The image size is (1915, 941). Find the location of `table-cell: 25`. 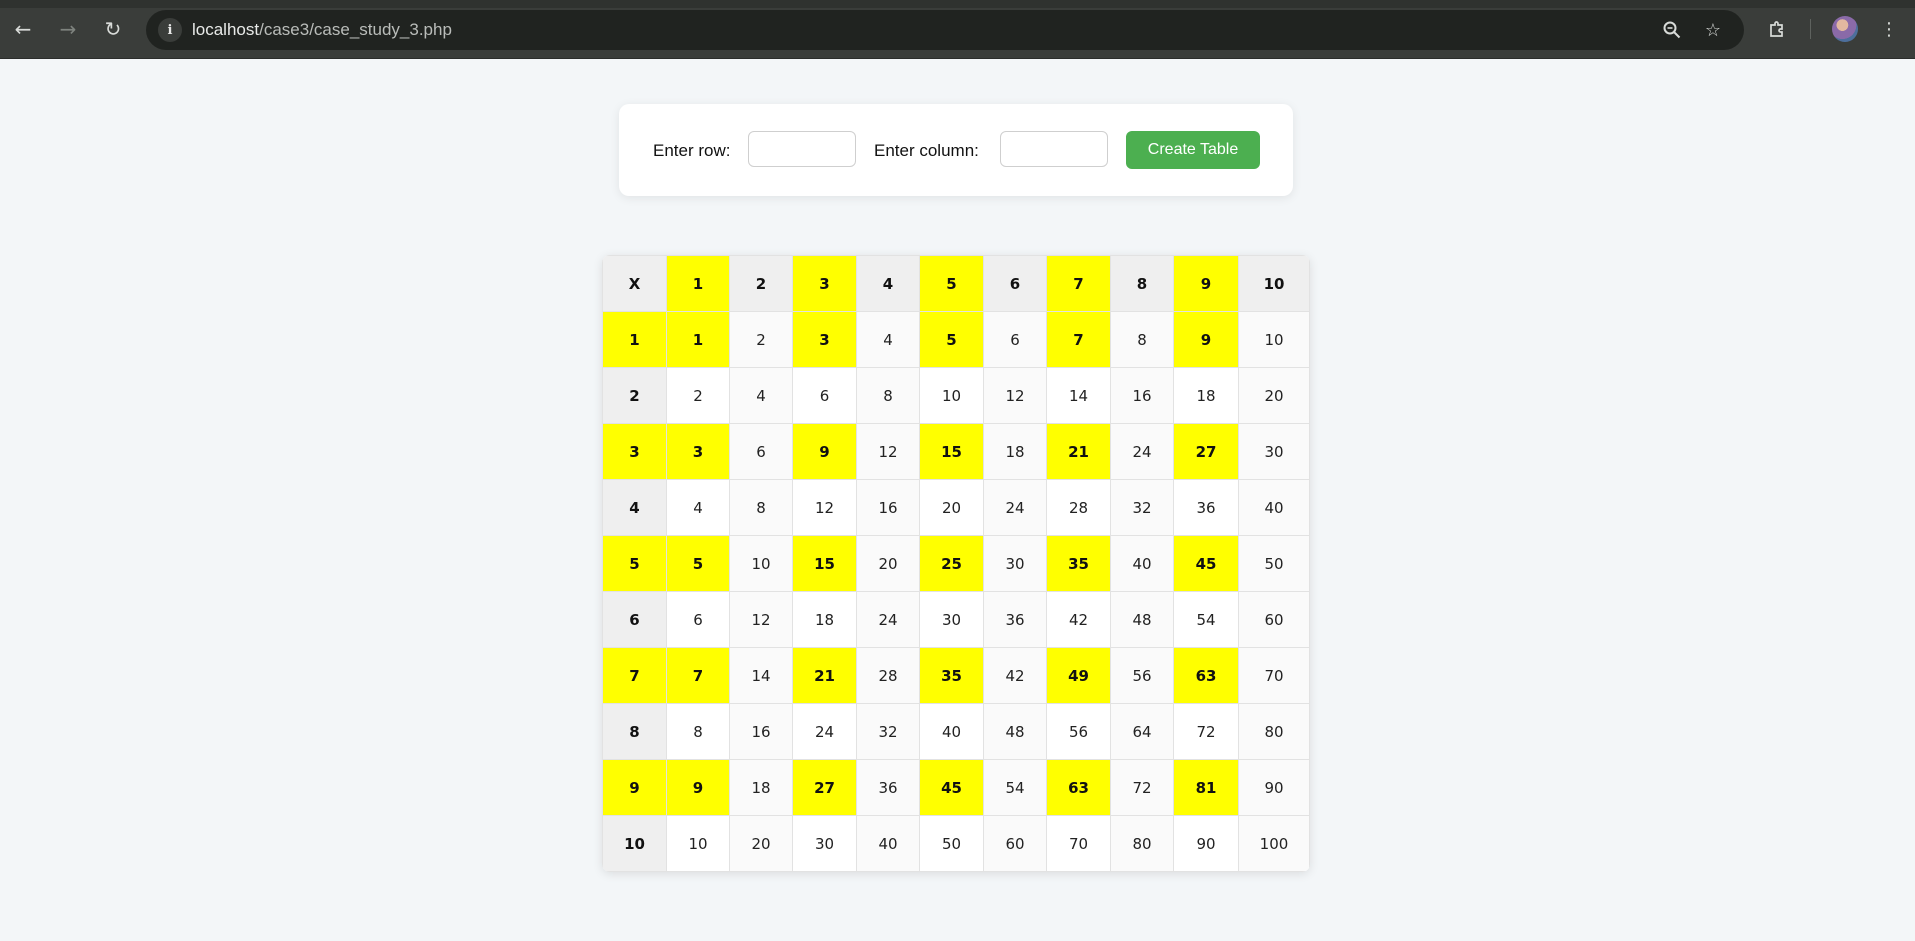

table-cell: 25 is located at coordinates (951, 563).